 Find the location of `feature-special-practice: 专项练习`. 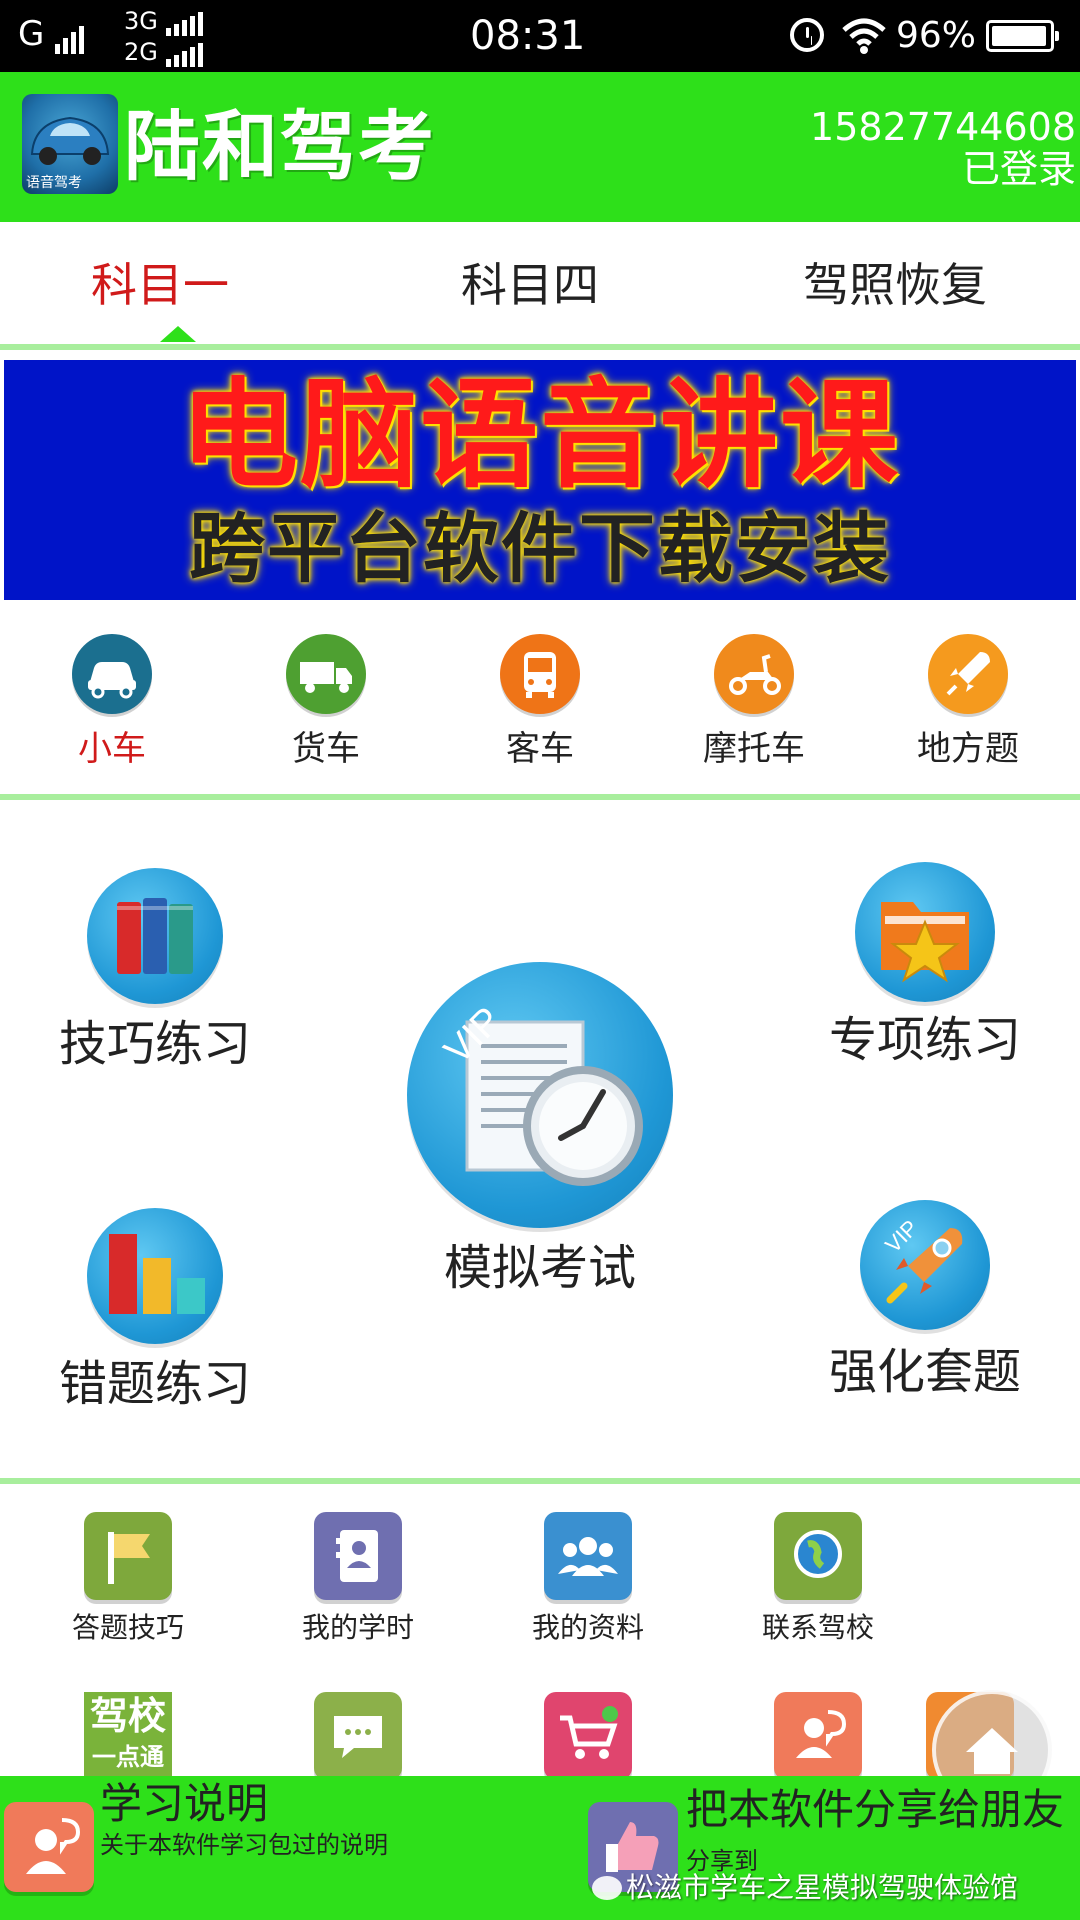

feature-special-practice: 专项练习 is located at coordinates (925, 966).